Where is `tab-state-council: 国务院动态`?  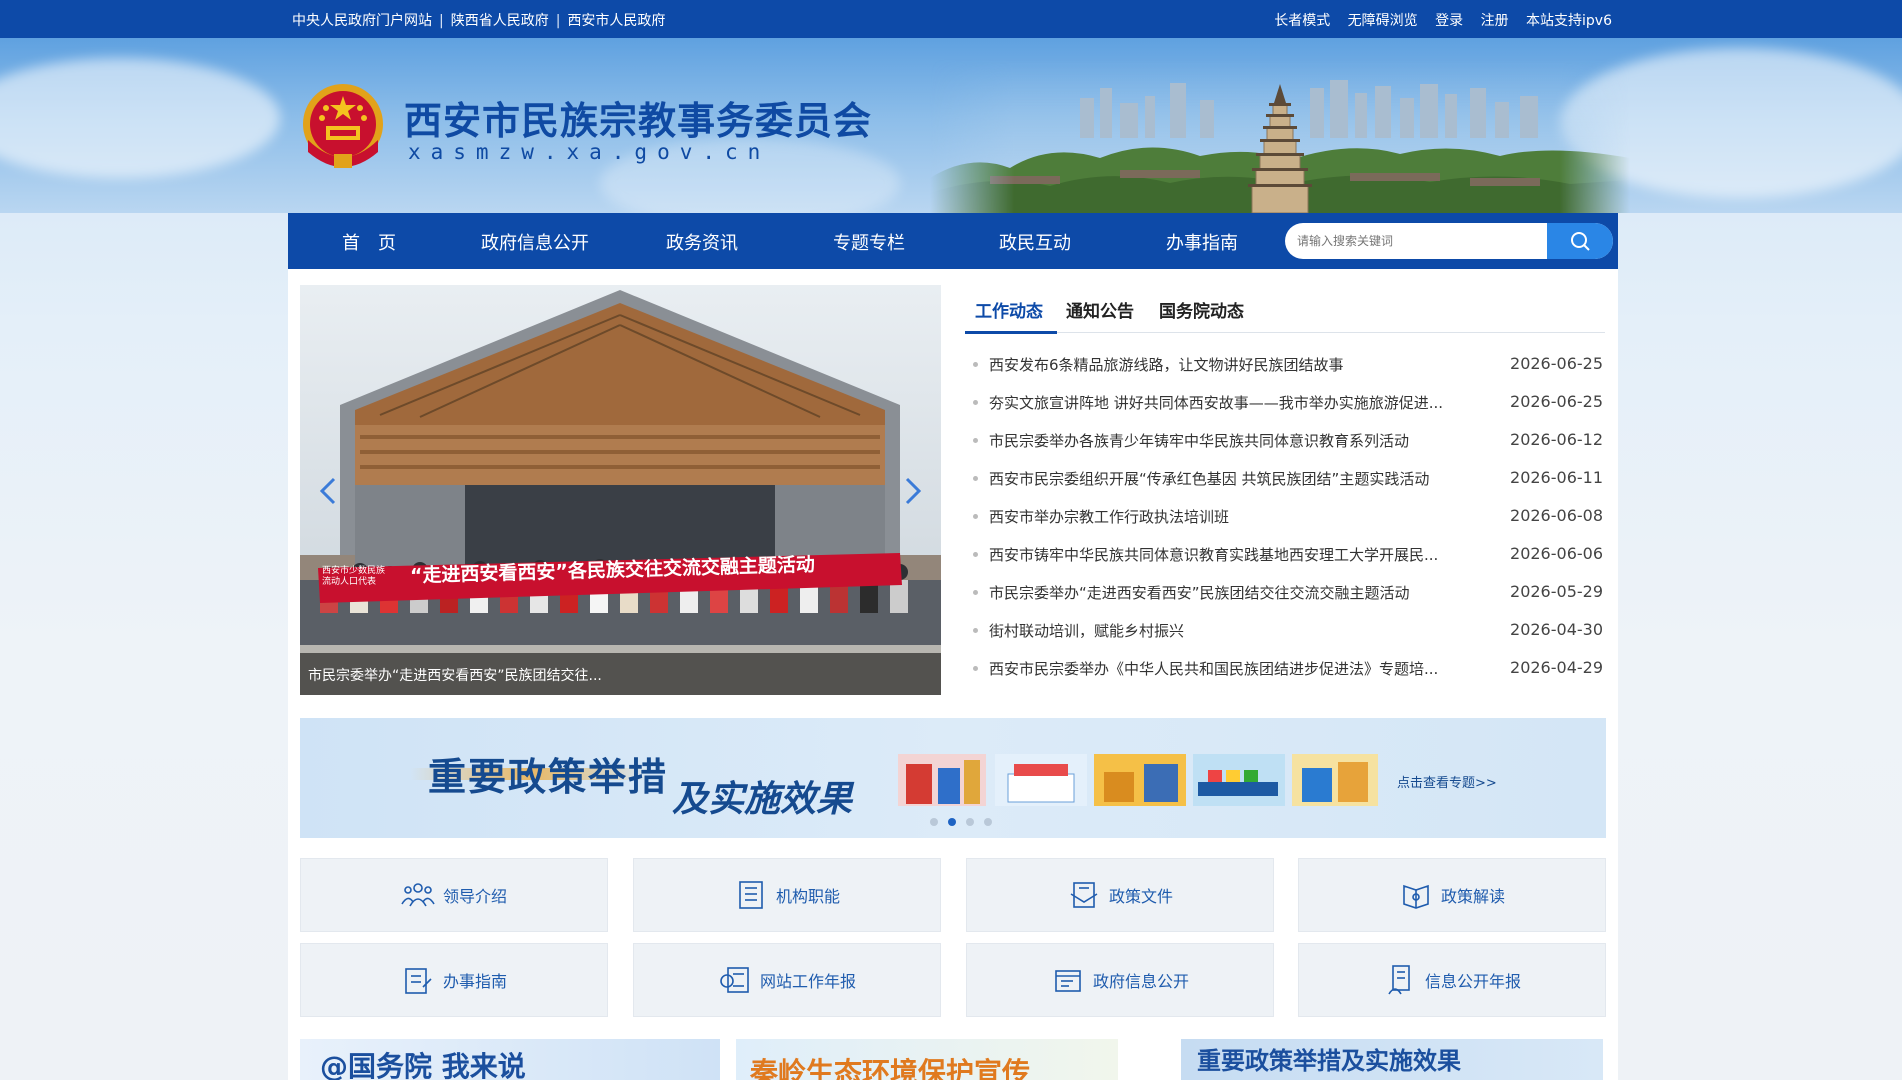
tab-state-council: 国务院动态 is located at coordinates (1201, 309).